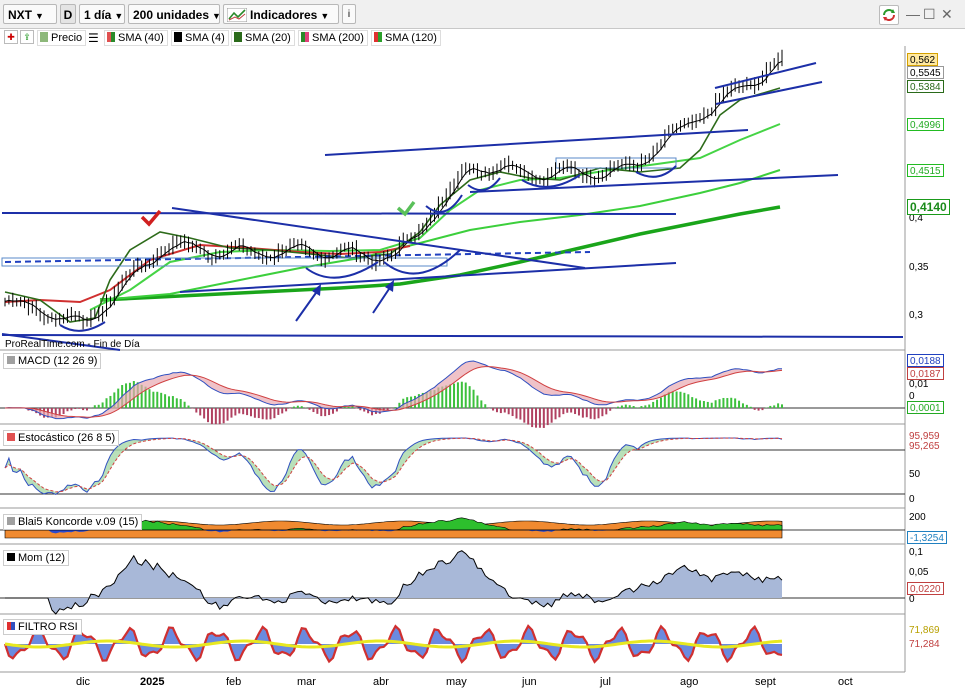 This screenshot has height=692, width=965. I want to click on rsi-filter-red-line, so click(393, 644).